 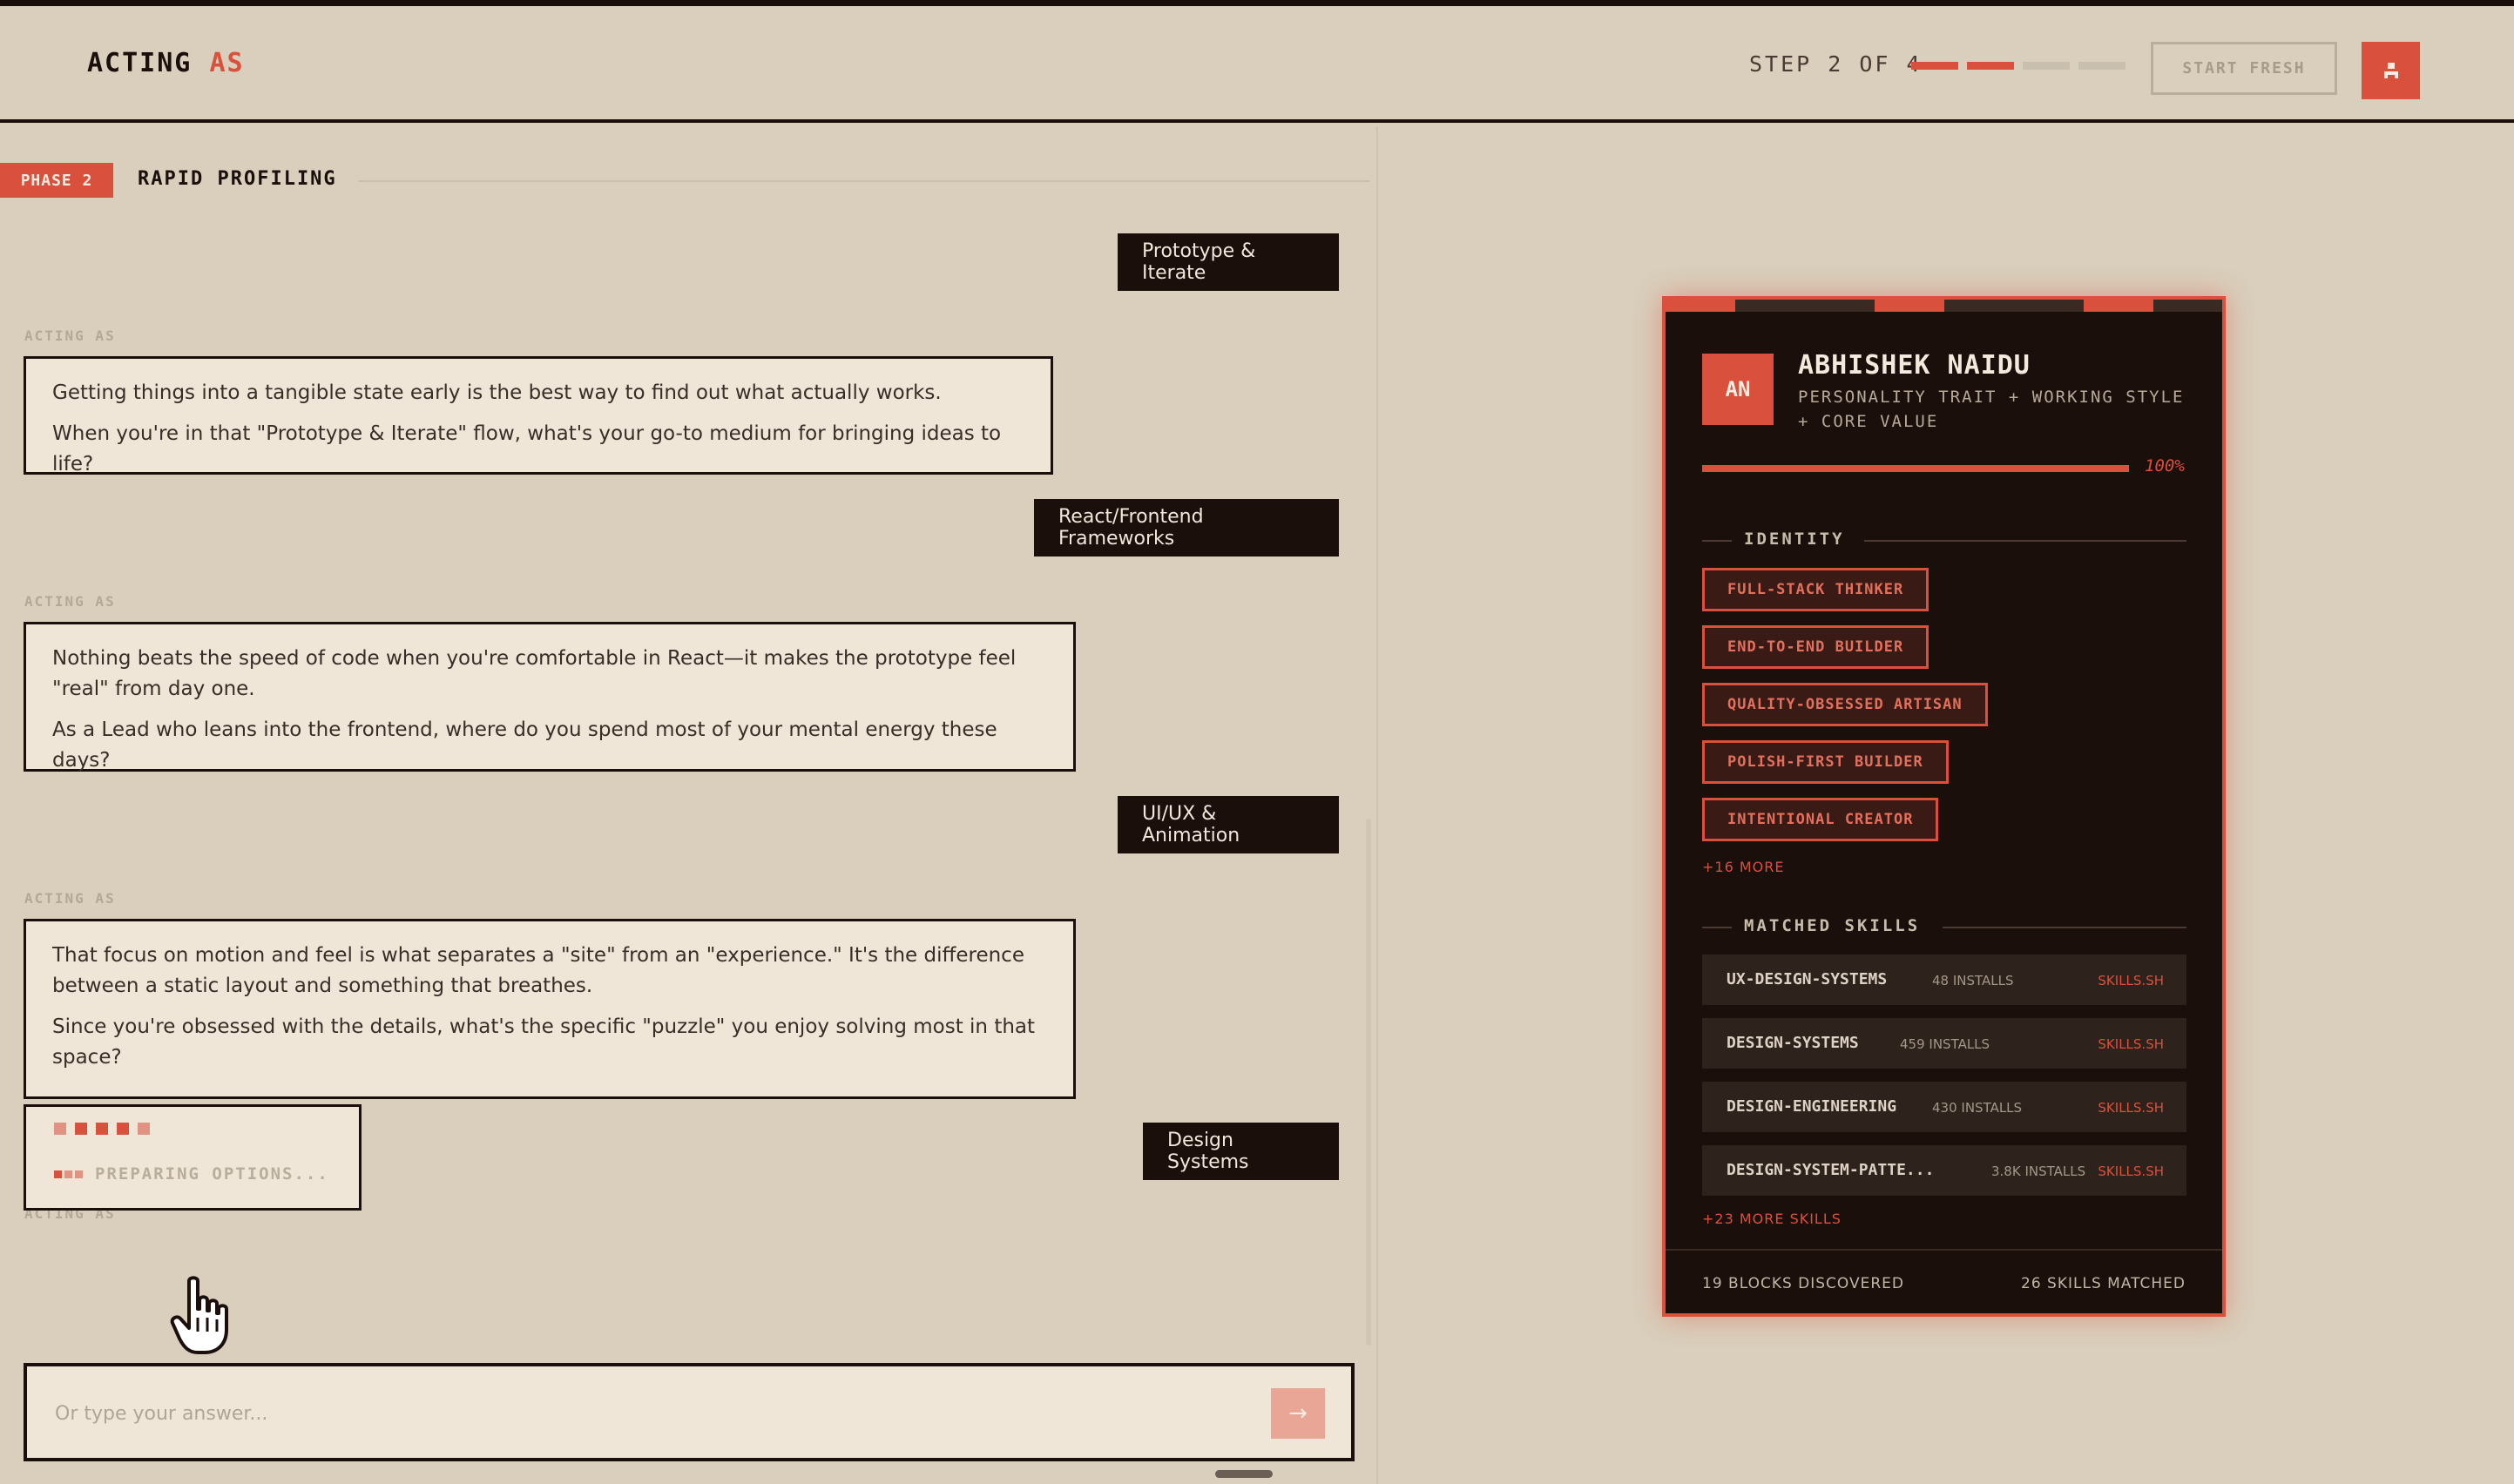 What do you see at coordinates (1794, 539) in the screenshot?
I see `identity-heading: IDENTITY` at bounding box center [1794, 539].